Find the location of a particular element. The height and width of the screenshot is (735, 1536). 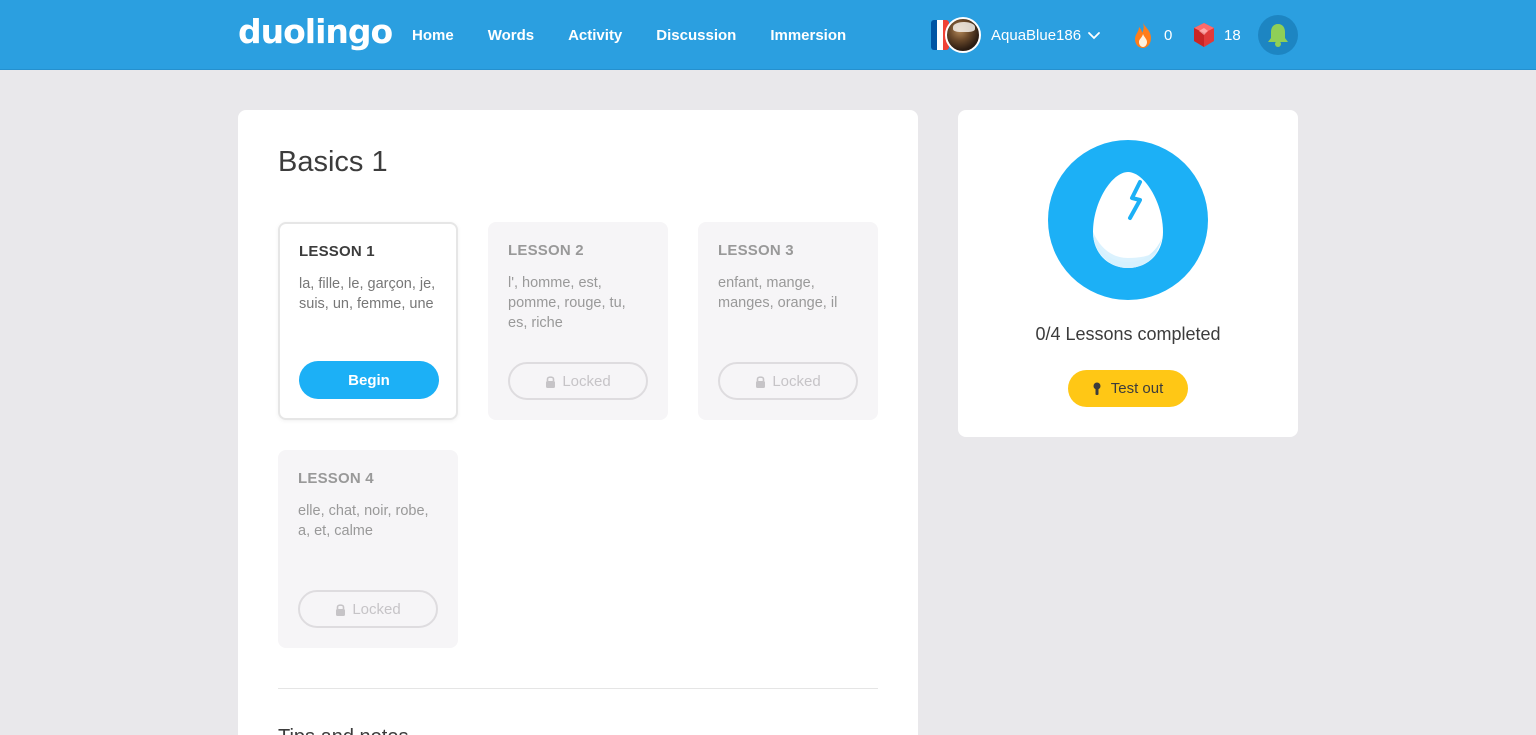

nav-immersion: Immersion is located at coordinates (808, 35).